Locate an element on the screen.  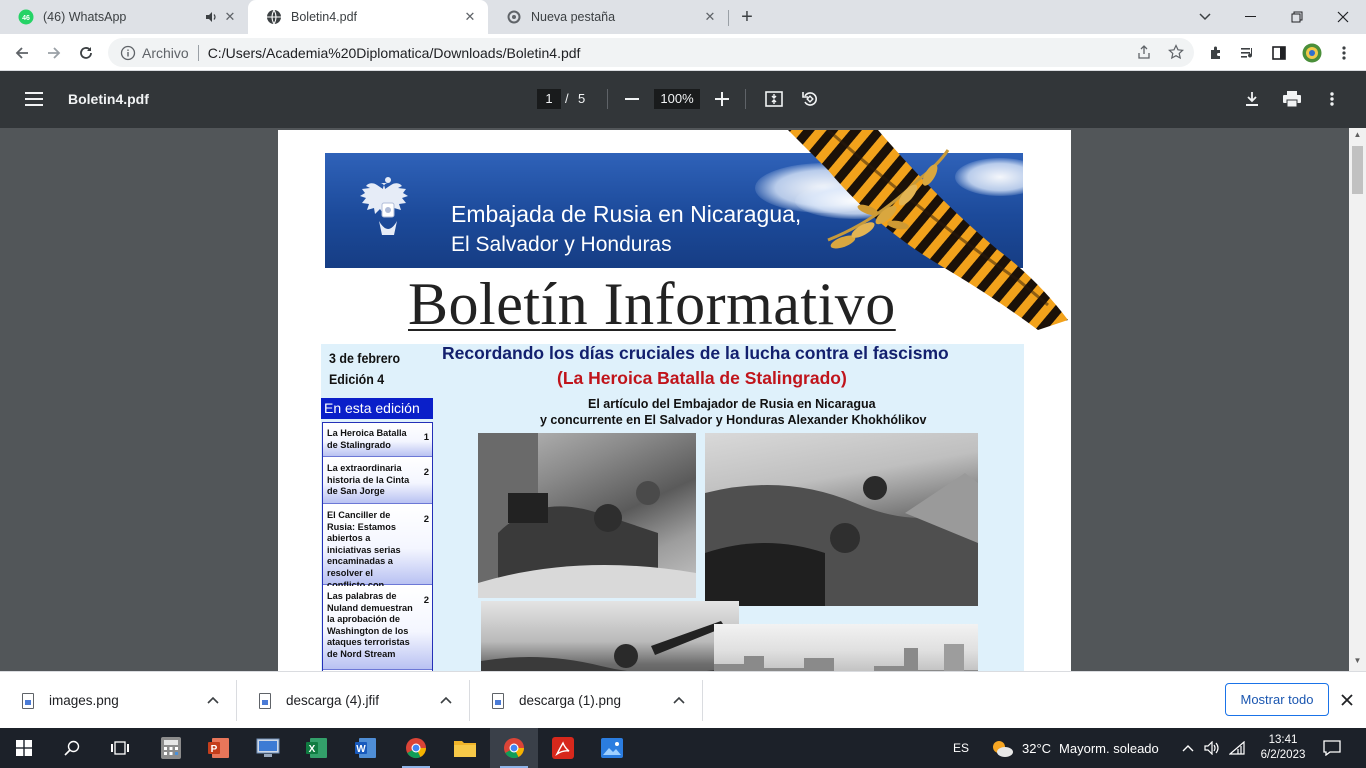
close-shelf-icon is located at coordinates (1347, 700).